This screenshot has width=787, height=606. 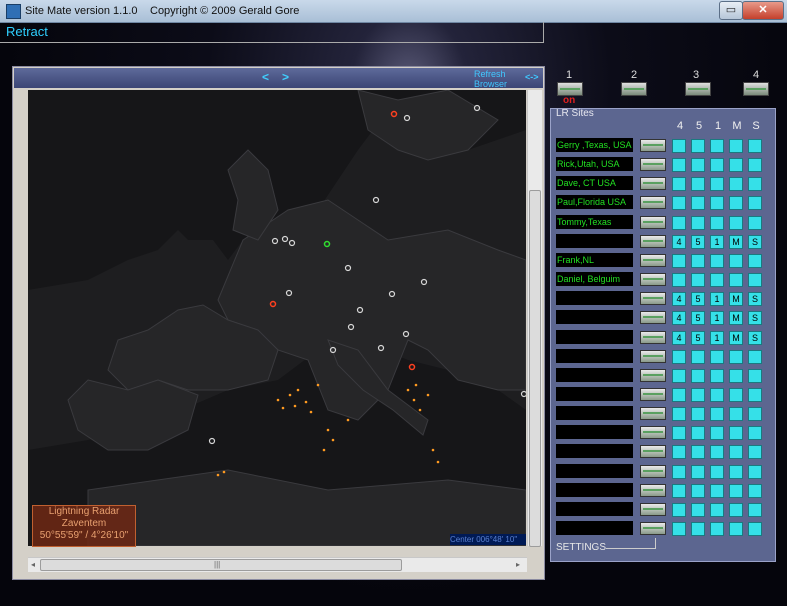 What do you see at coordinates (731, 10) in the screenshot?
I see `restore-button: ▭` at bounding box center [731, 10].